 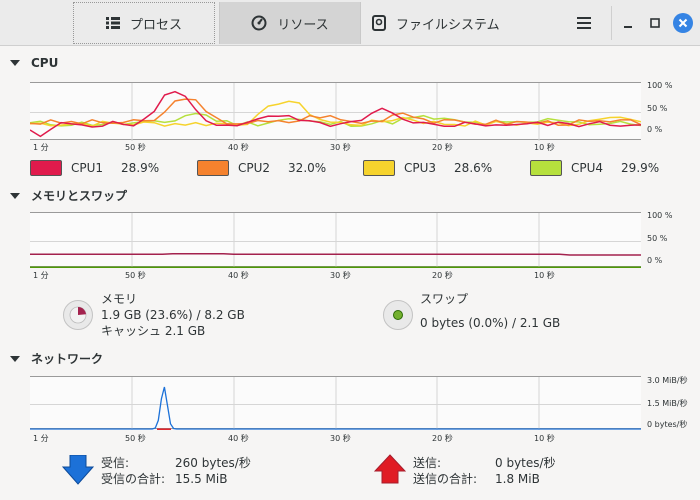 What do you see at coordinates (201, 479) in the screenshot?
I see `recv-total-value: 15.5 MiB` at bounding box center [201, 479].